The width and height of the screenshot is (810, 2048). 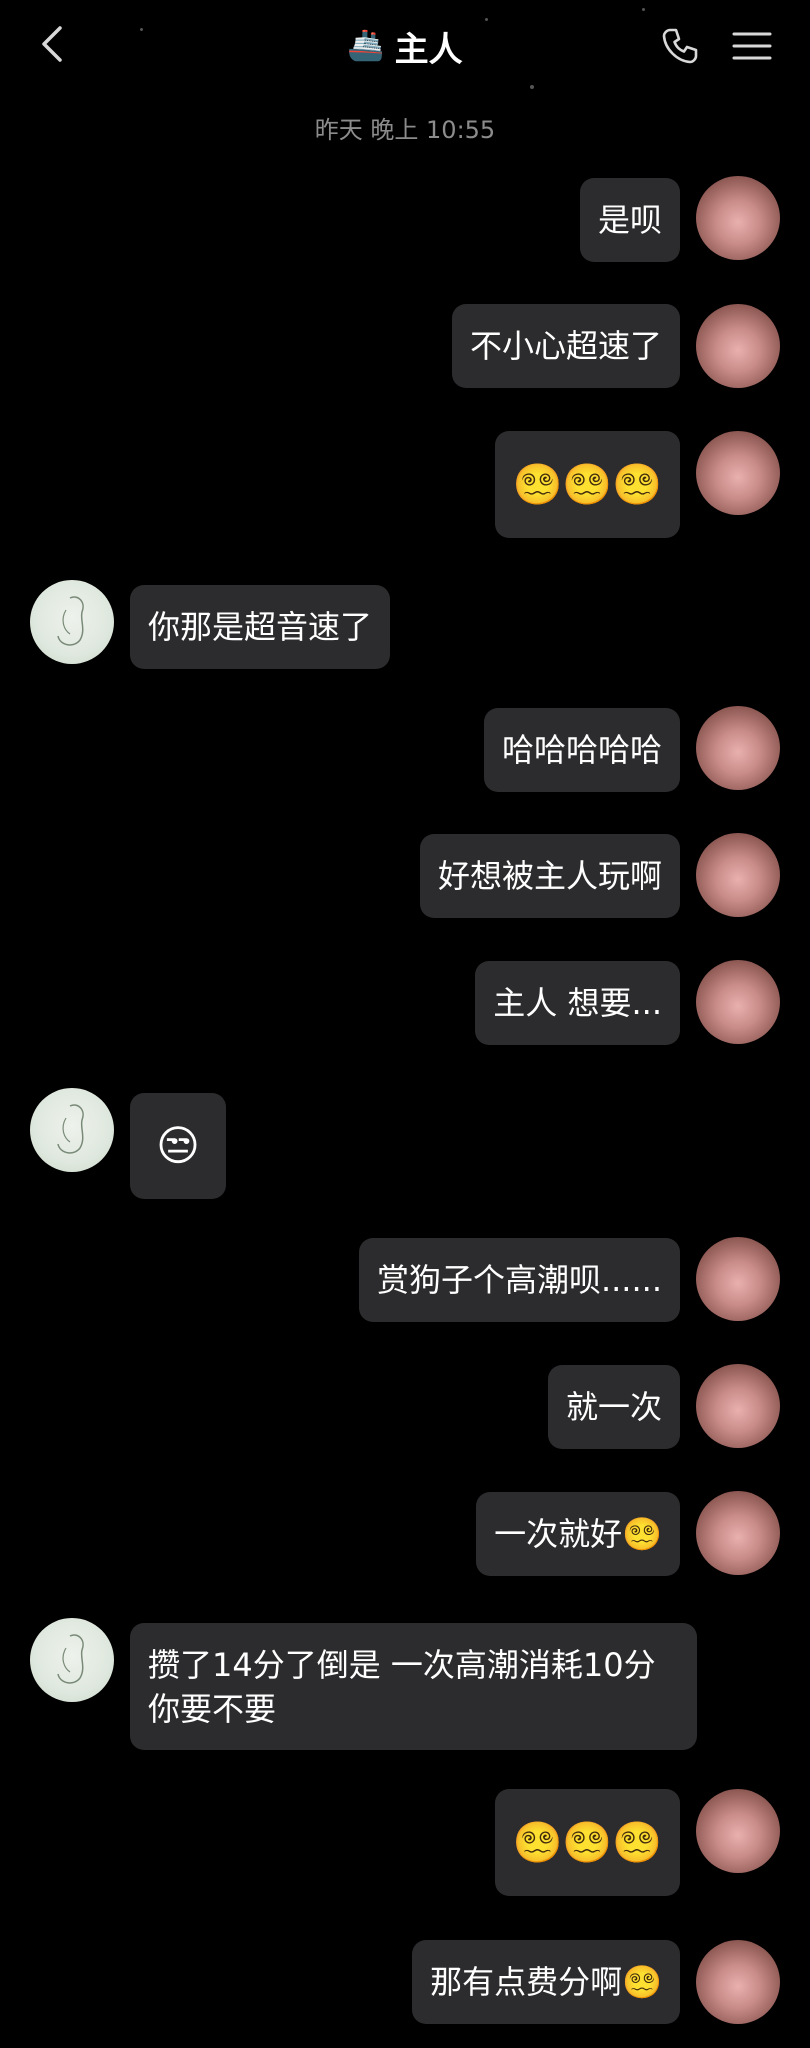 I want to click on message-bubble-sent: 就一次, so click(x=613, y=1407).